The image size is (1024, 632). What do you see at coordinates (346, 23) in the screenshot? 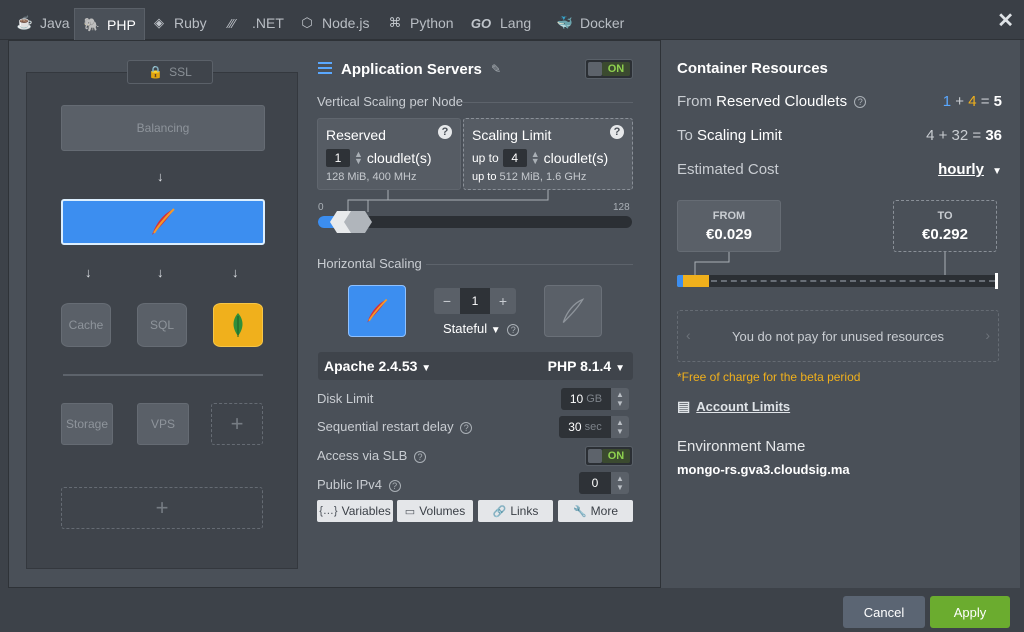
I see `tab-label: Node.js` at bounding box center [346, 23].